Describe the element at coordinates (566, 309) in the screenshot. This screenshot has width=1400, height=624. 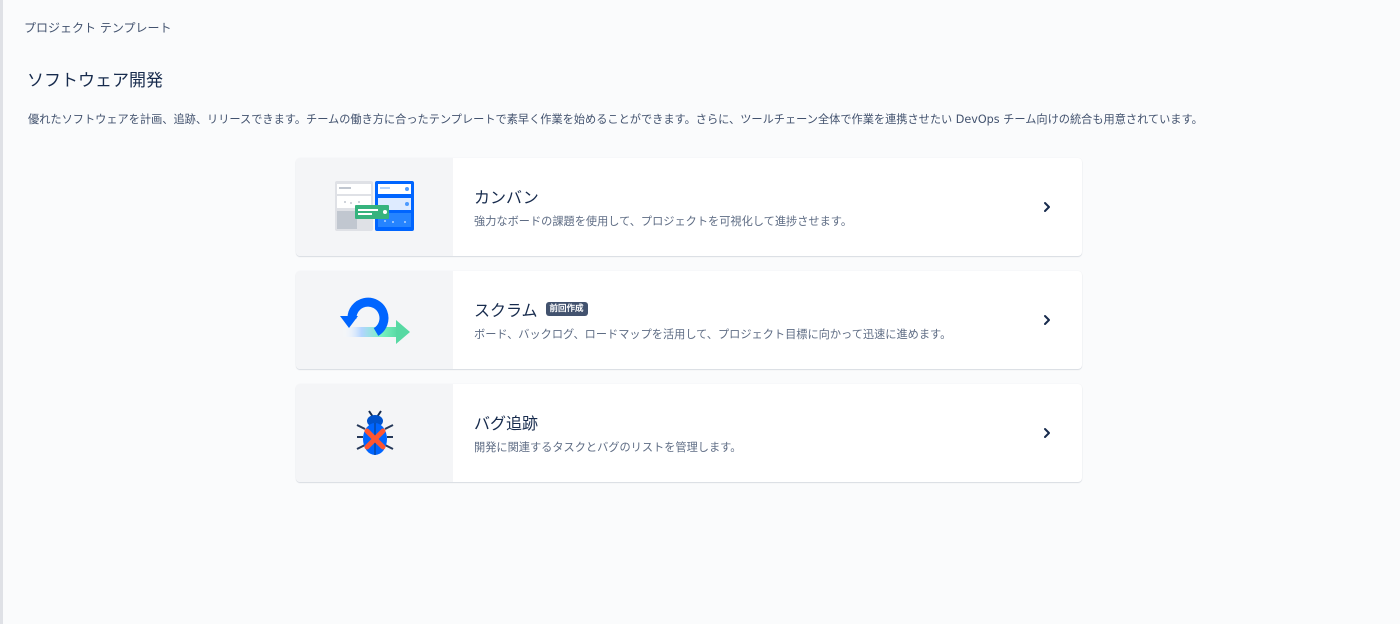
I see `recently-created-badge: 前回作成` at that location.